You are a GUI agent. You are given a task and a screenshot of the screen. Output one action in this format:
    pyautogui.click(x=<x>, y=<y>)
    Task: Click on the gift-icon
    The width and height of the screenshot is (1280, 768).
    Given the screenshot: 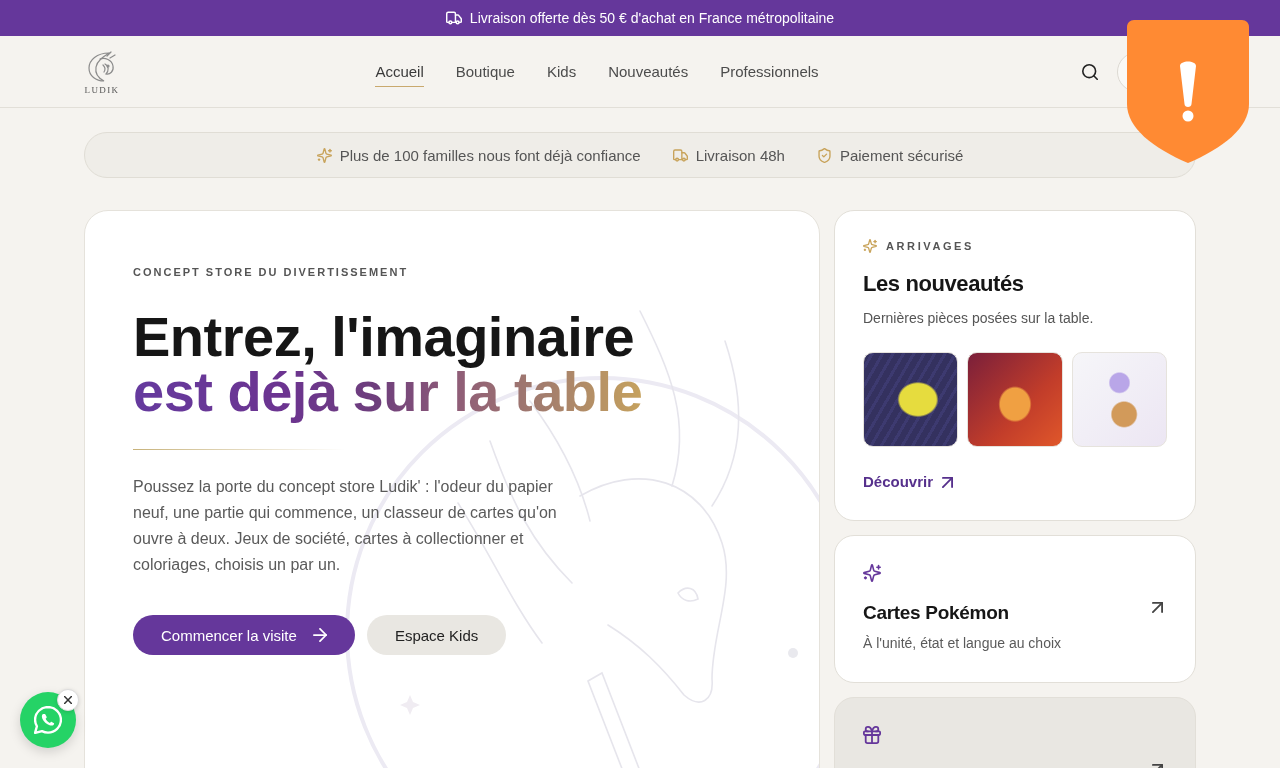 What is the action you would take?
    pyautogui.click(x=872, y=735)
    